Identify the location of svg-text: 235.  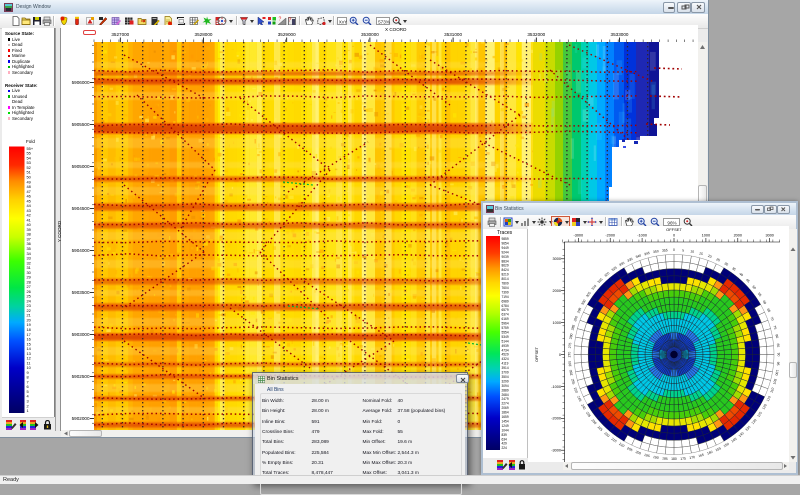
(588, 414).